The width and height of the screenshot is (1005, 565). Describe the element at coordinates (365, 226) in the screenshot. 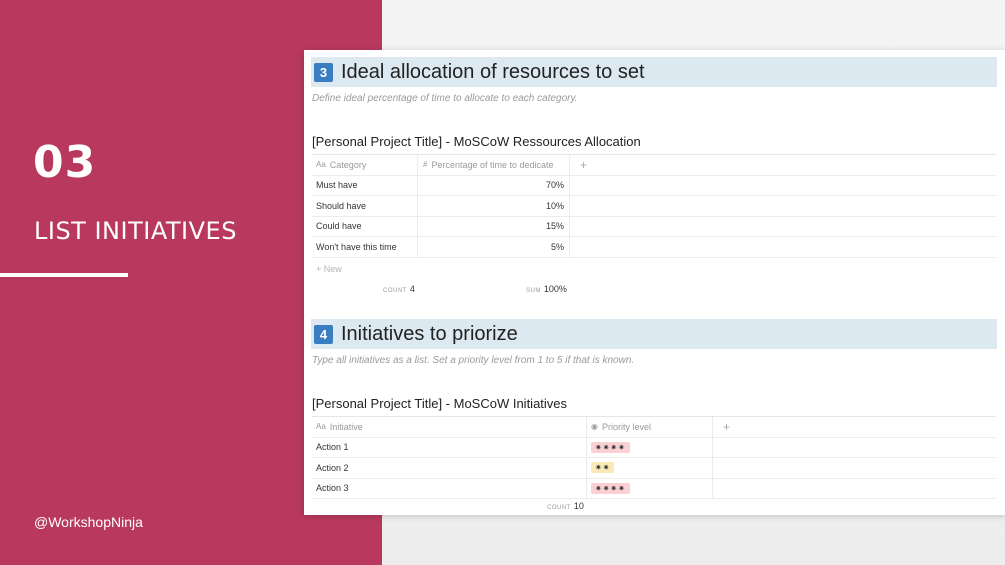

I see `category-cell: Could have` at that location.